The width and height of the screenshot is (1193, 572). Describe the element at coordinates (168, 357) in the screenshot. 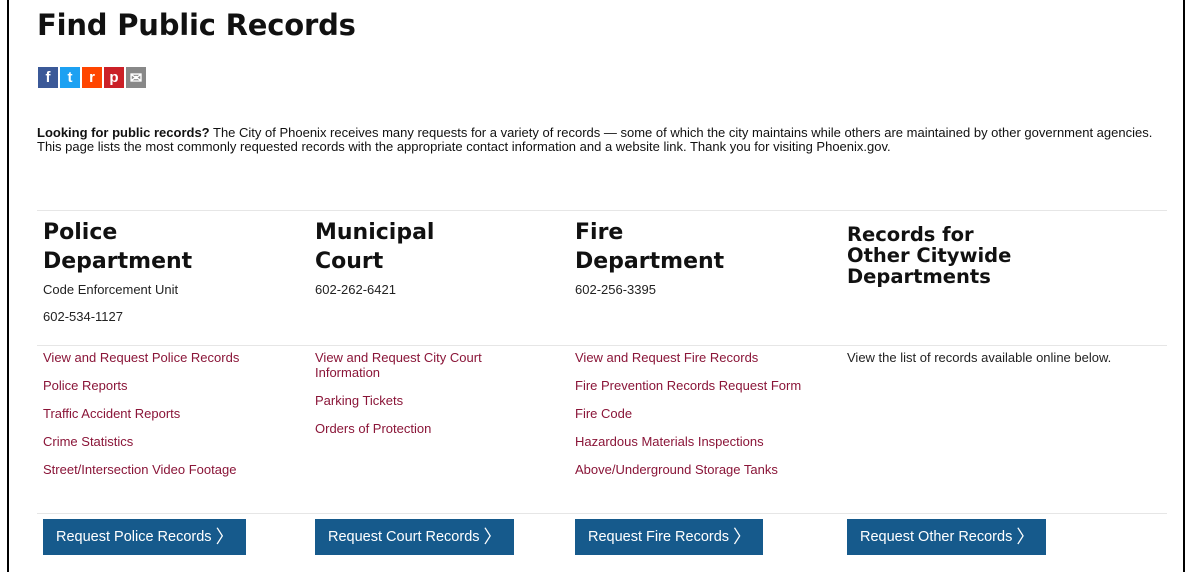

I see `link-view-police-records: View and Request Police Records` at that location.